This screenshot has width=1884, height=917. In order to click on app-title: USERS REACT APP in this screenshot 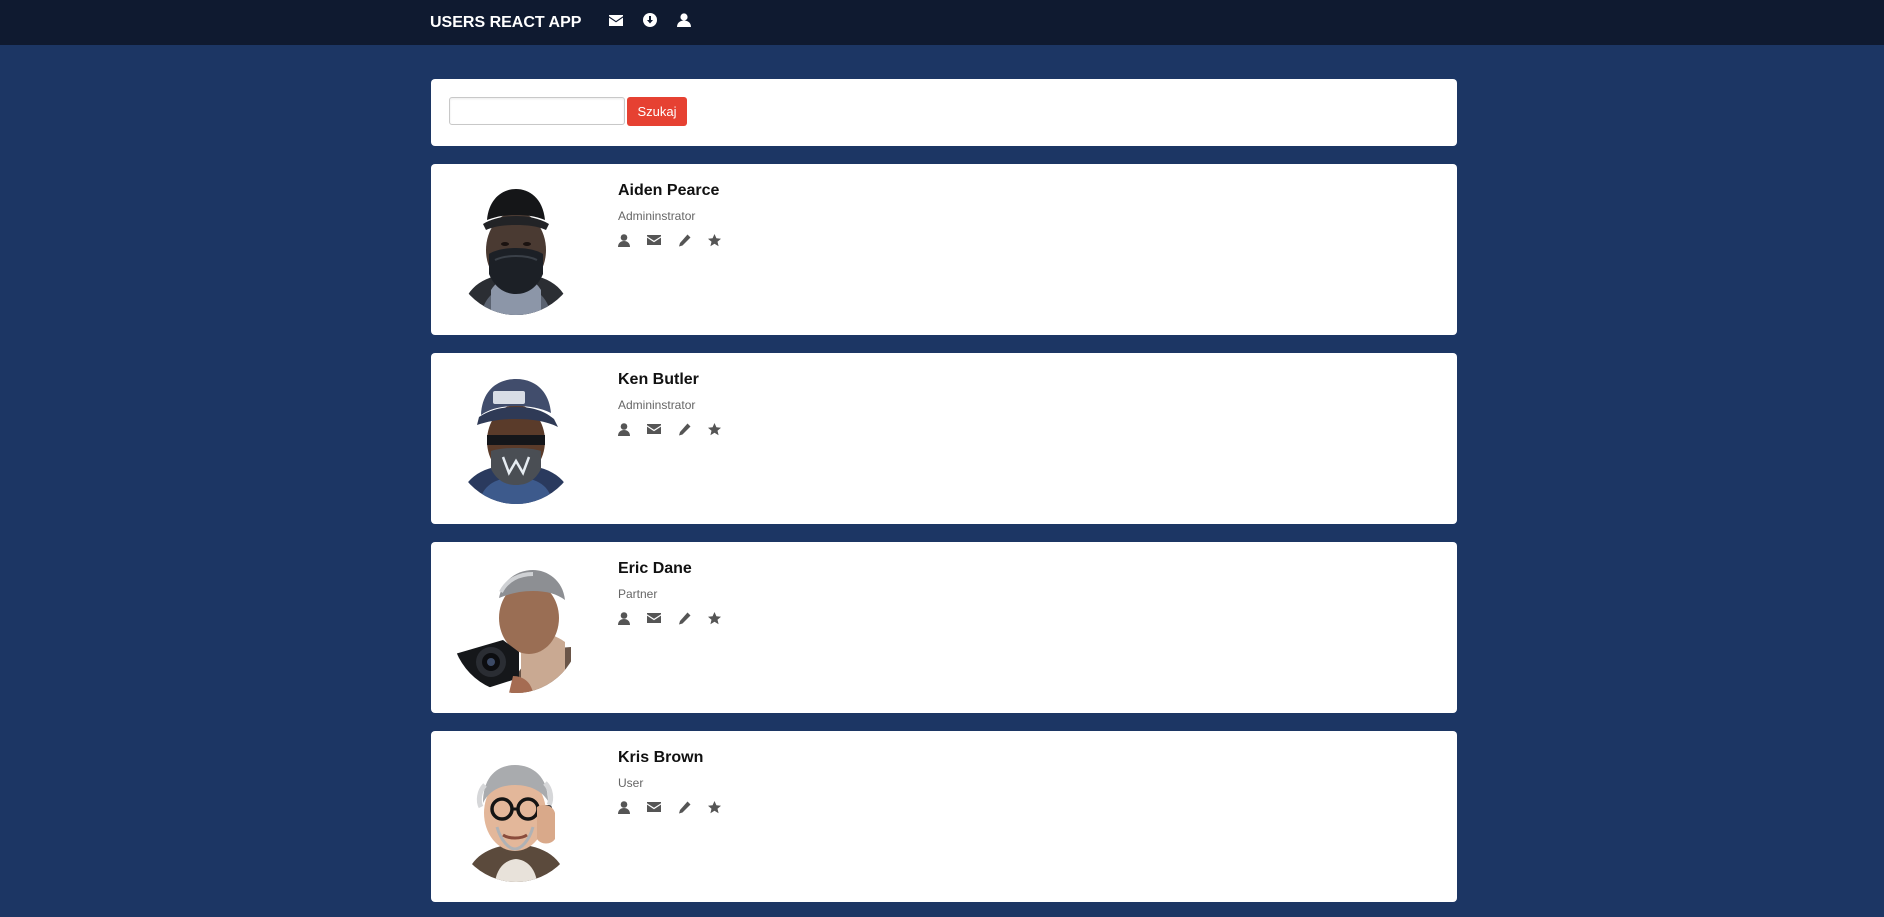, I will do `click(505, 23)`.